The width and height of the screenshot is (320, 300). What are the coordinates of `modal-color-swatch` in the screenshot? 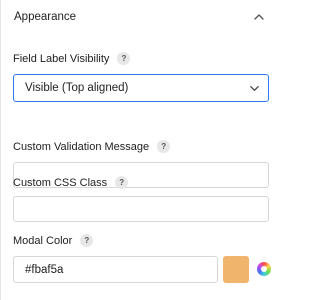 It's located at (236, 269).